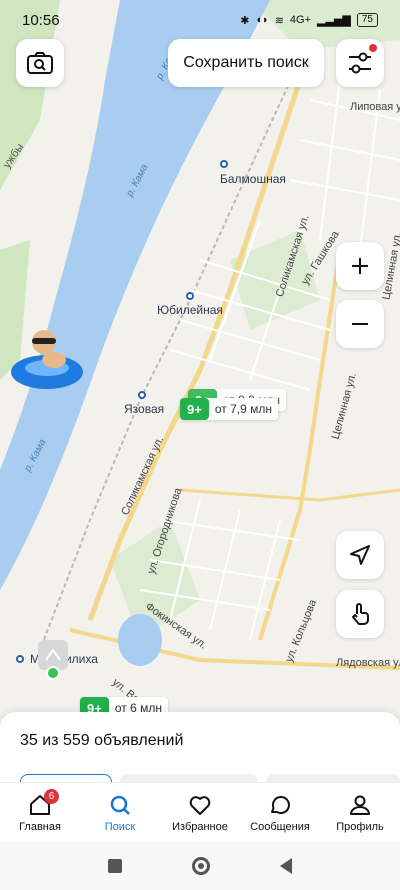 The width and height of the screenshot is (400, 890). Describe the element at coordinates (144, 409) in the screenshot. I see `station-label: Язовая` at that location.